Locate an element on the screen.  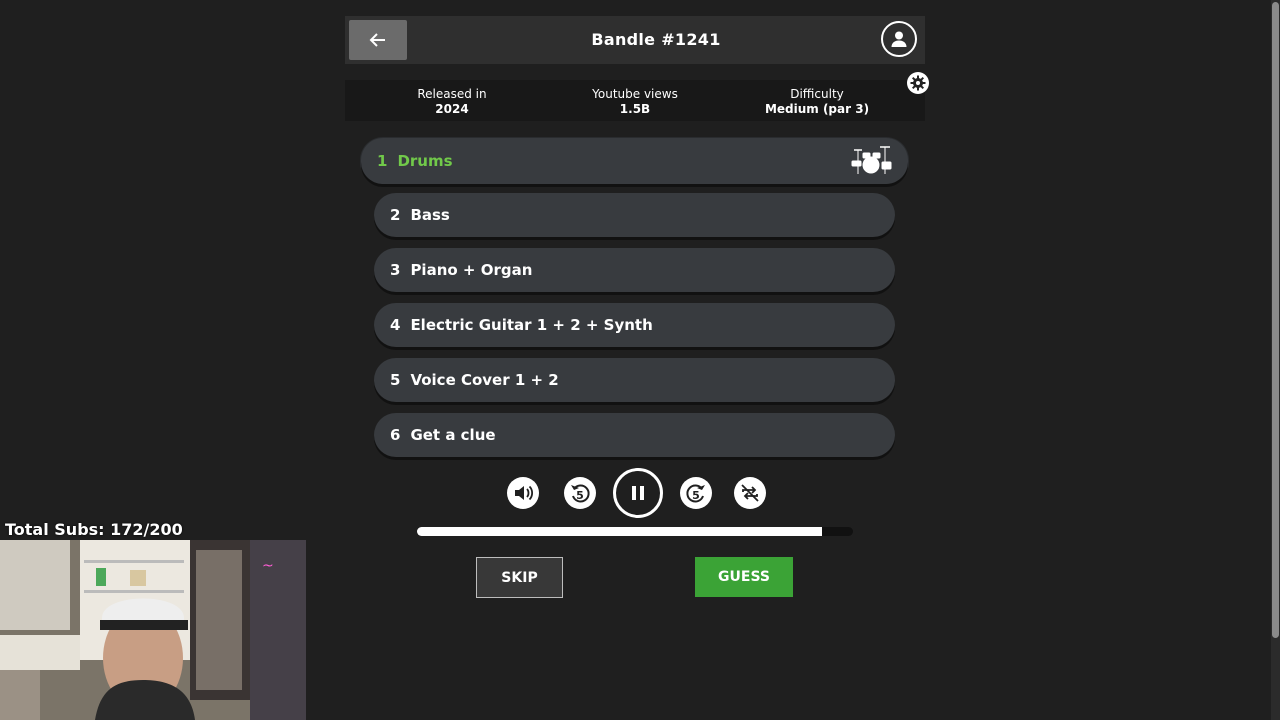
gear-icon is located at coordinates (918, 83).